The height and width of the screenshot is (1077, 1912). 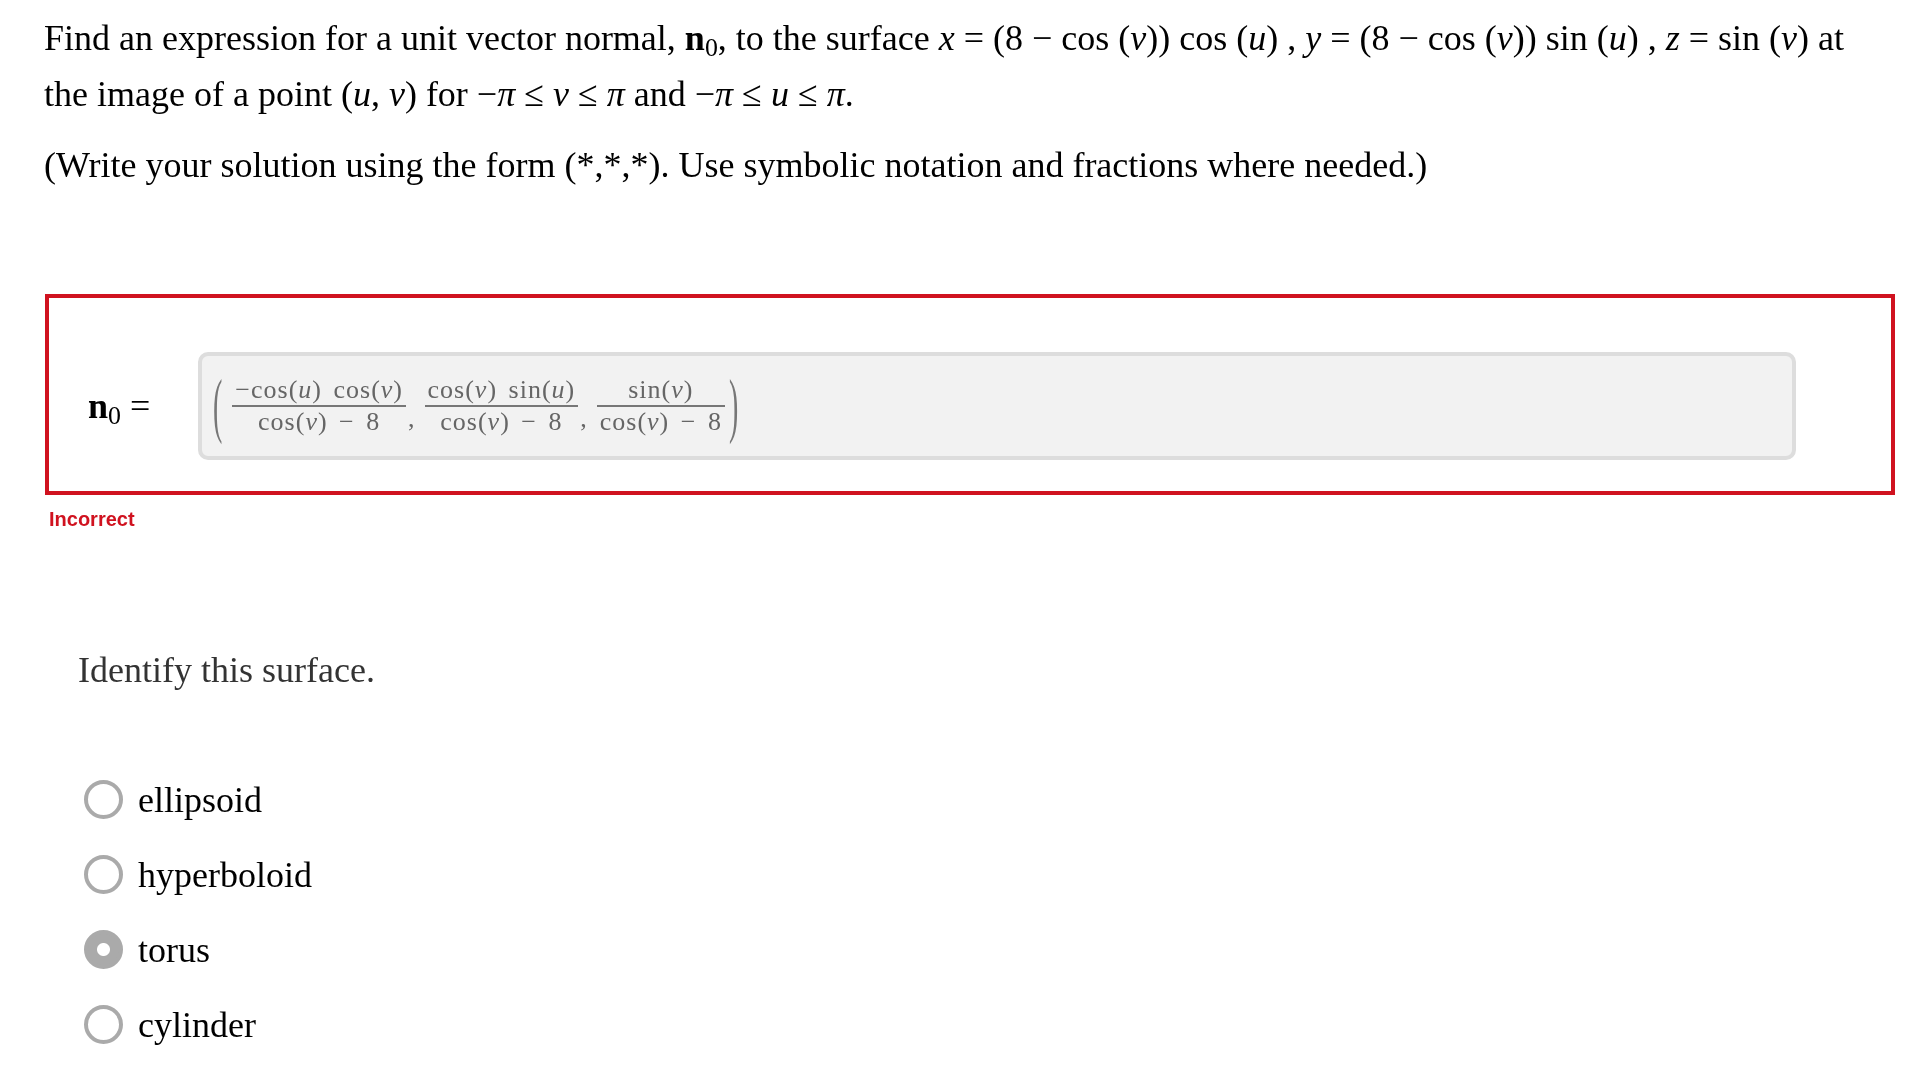 I want to click on option-label: hyperboloid, so click(x=225, y=875).